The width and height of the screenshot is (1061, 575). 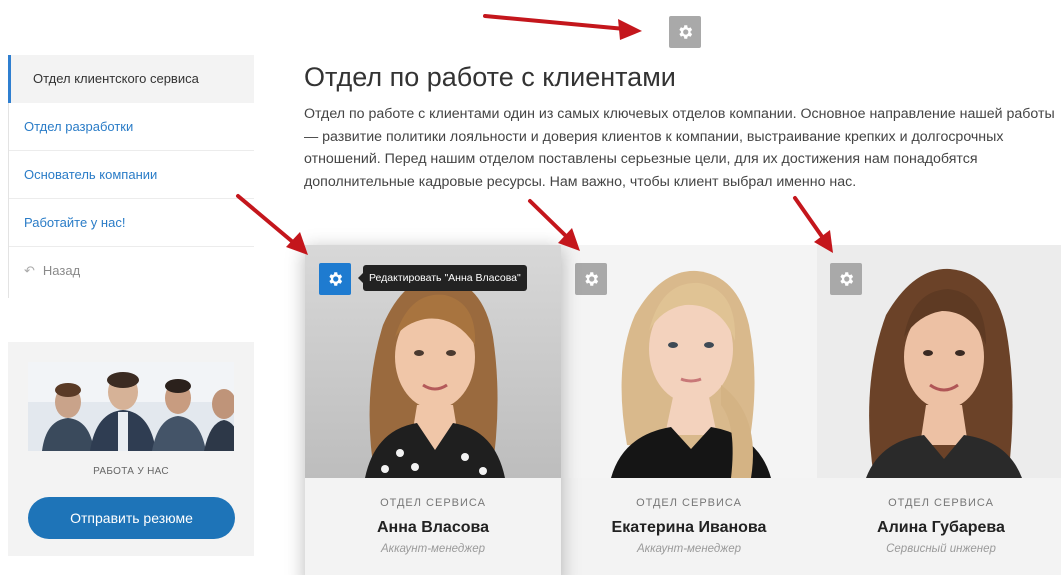 What do you see at coordinates (941, 527) in the screenshot?
I see `employee-name: Алина Губарева` at bounding box center [941, 527].